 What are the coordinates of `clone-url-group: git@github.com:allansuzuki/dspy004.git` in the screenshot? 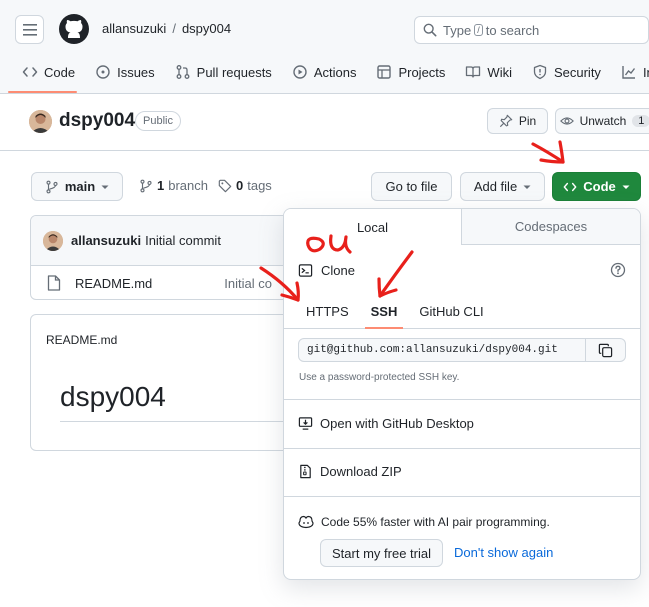 It's located at (462, 350).